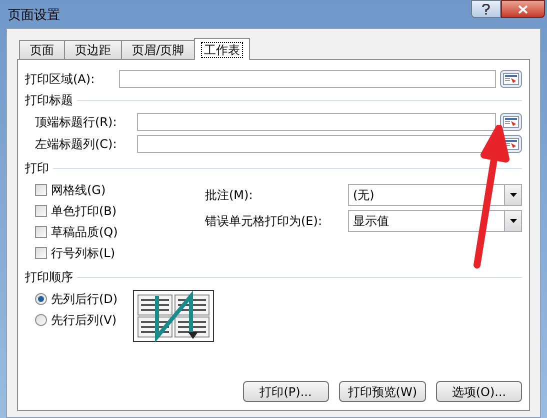  I want to click on field-label: 左端标题列(C):, so click(76, 144).